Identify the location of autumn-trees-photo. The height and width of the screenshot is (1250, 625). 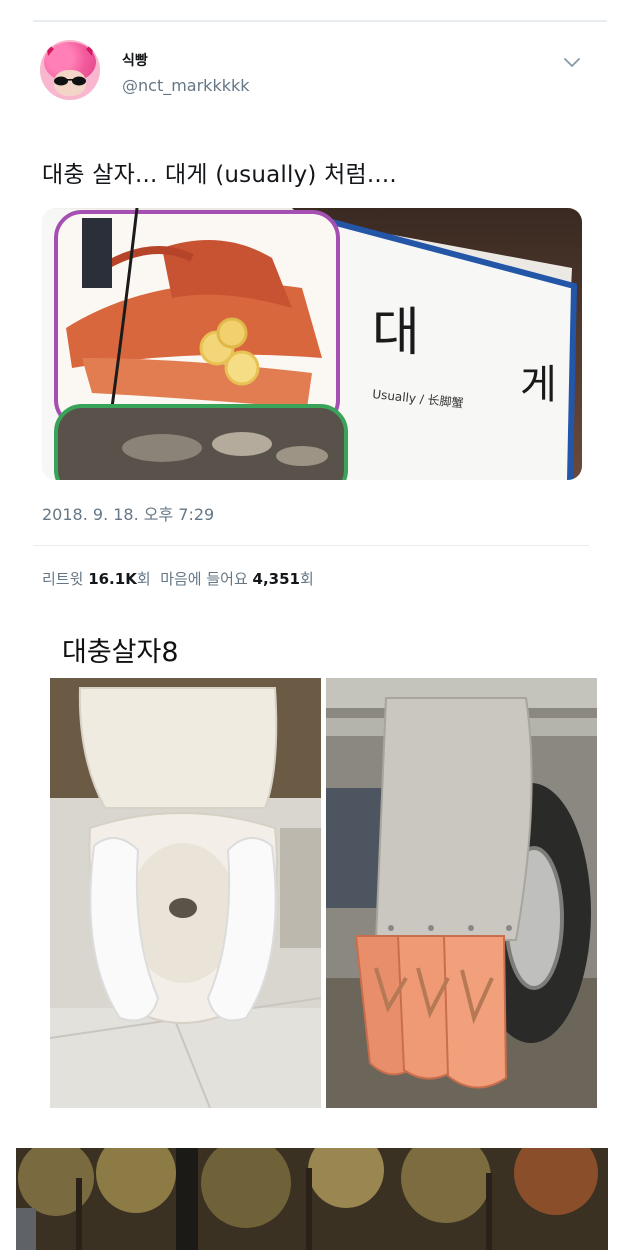
(312, 1199).